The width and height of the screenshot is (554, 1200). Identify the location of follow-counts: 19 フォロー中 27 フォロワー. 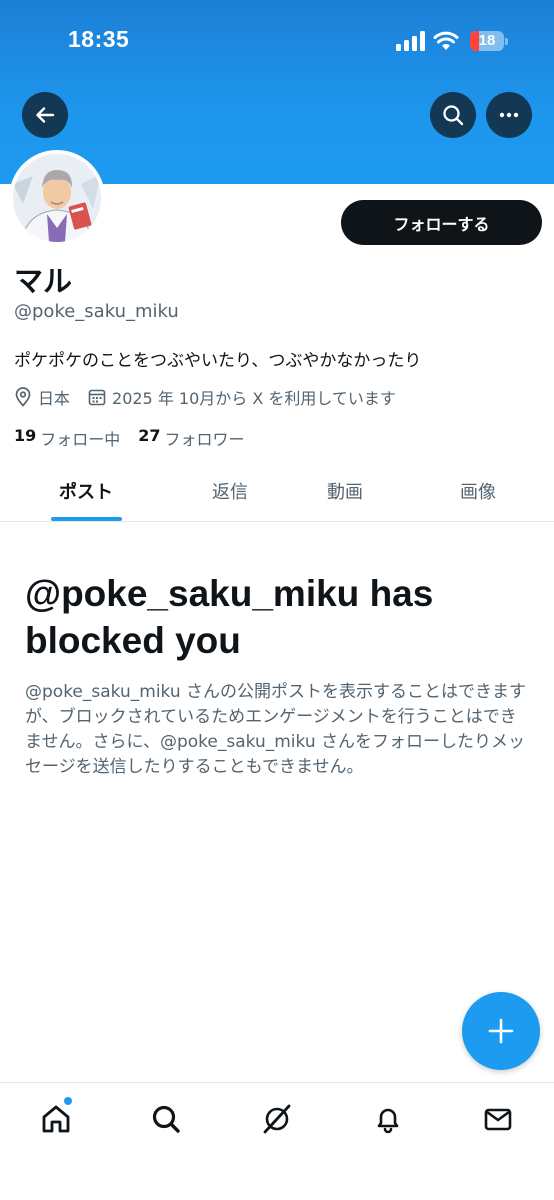
(138, 438).